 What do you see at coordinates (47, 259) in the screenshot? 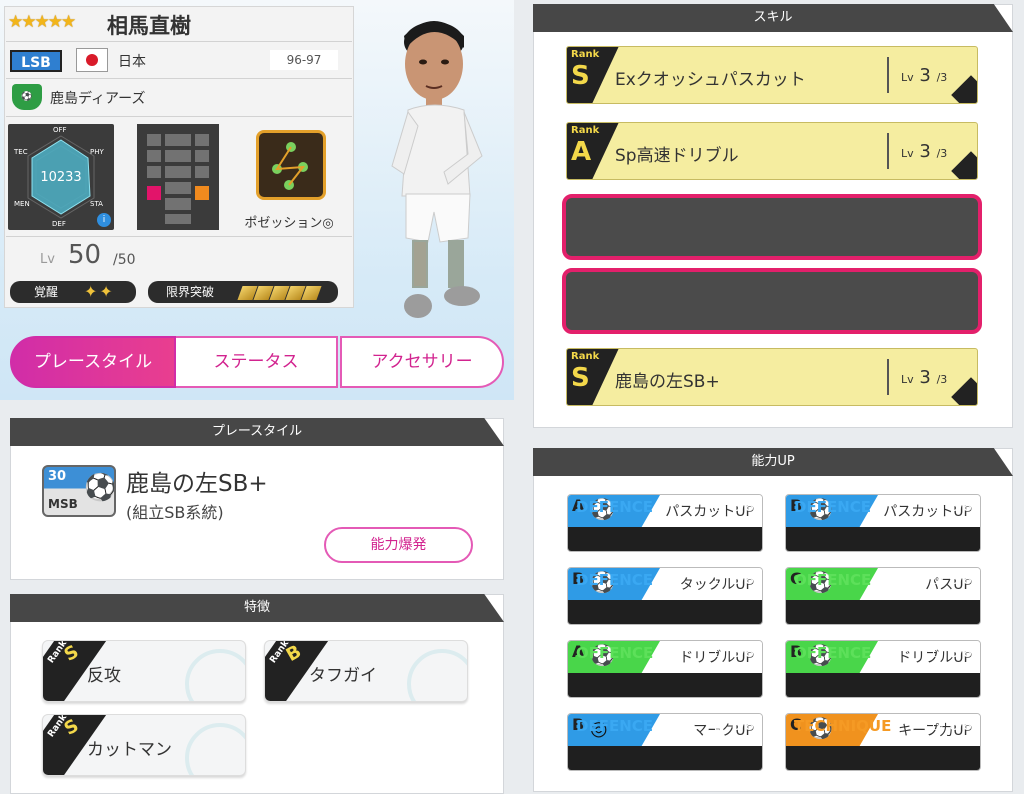
I see `level-label: Lv` at bounding box center [47, 259].